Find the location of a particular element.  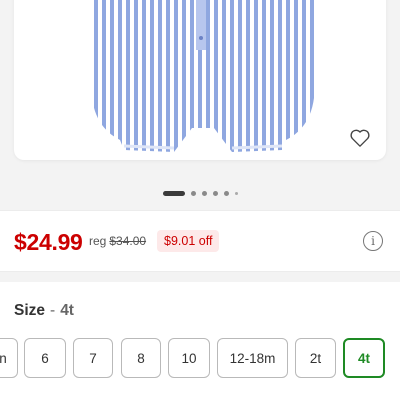

favorite-button is located at coordinates (360, 138).